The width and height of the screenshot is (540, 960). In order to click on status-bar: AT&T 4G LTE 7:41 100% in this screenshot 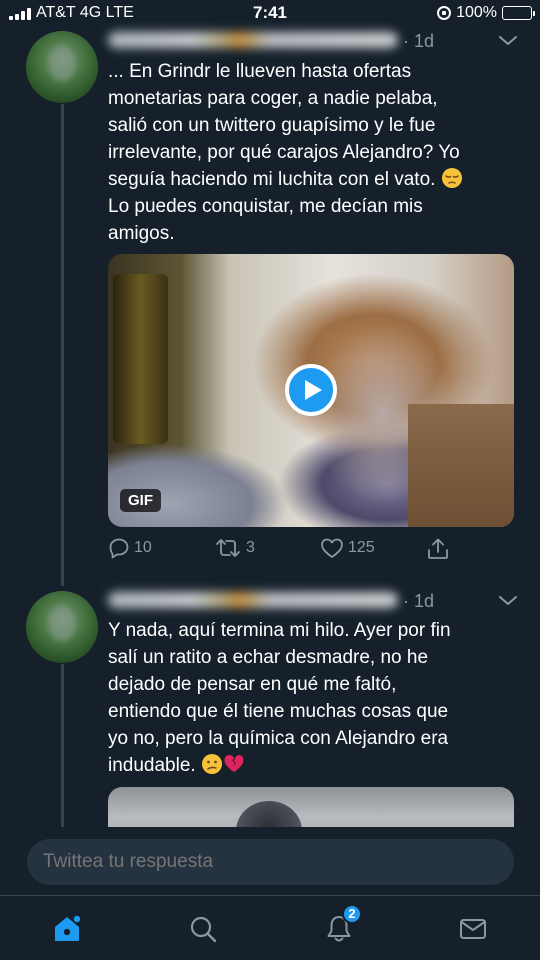, I will do `click(270, 14)`.